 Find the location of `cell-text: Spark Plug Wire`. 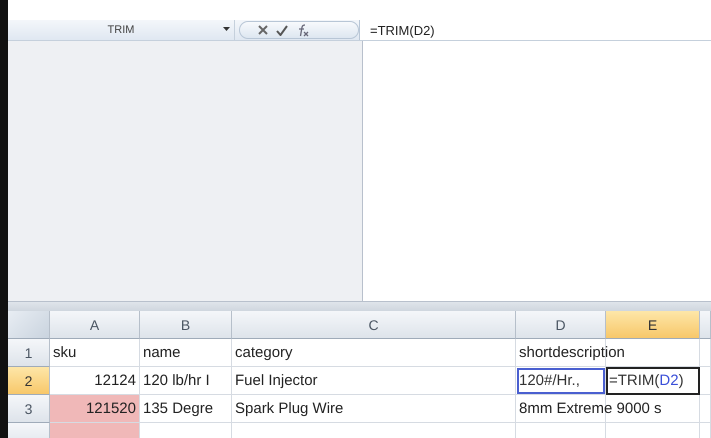

cell-text: Spark Plug Wire is located at coordinates (289, 408).